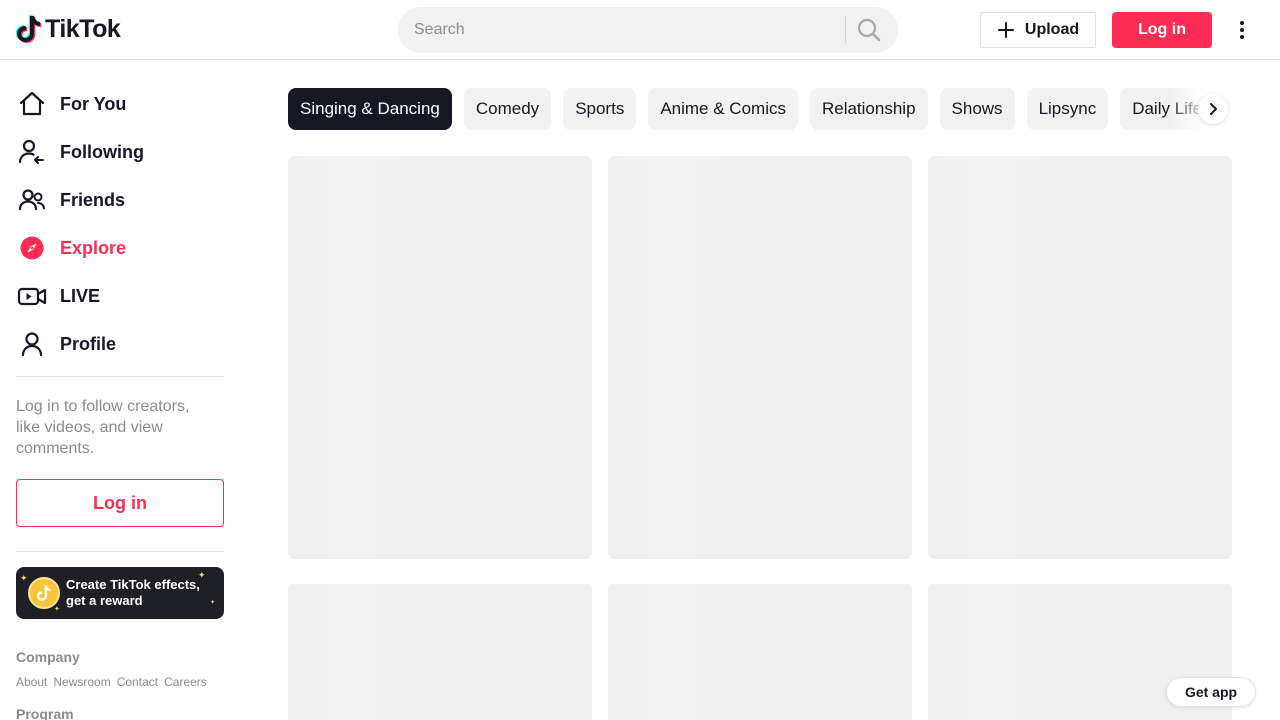 This screenshot has height=720, width=1280. What do you see at coordinates (32, 103) in the screenshot?
I see `home-icon` at bounding box center [32, 103].